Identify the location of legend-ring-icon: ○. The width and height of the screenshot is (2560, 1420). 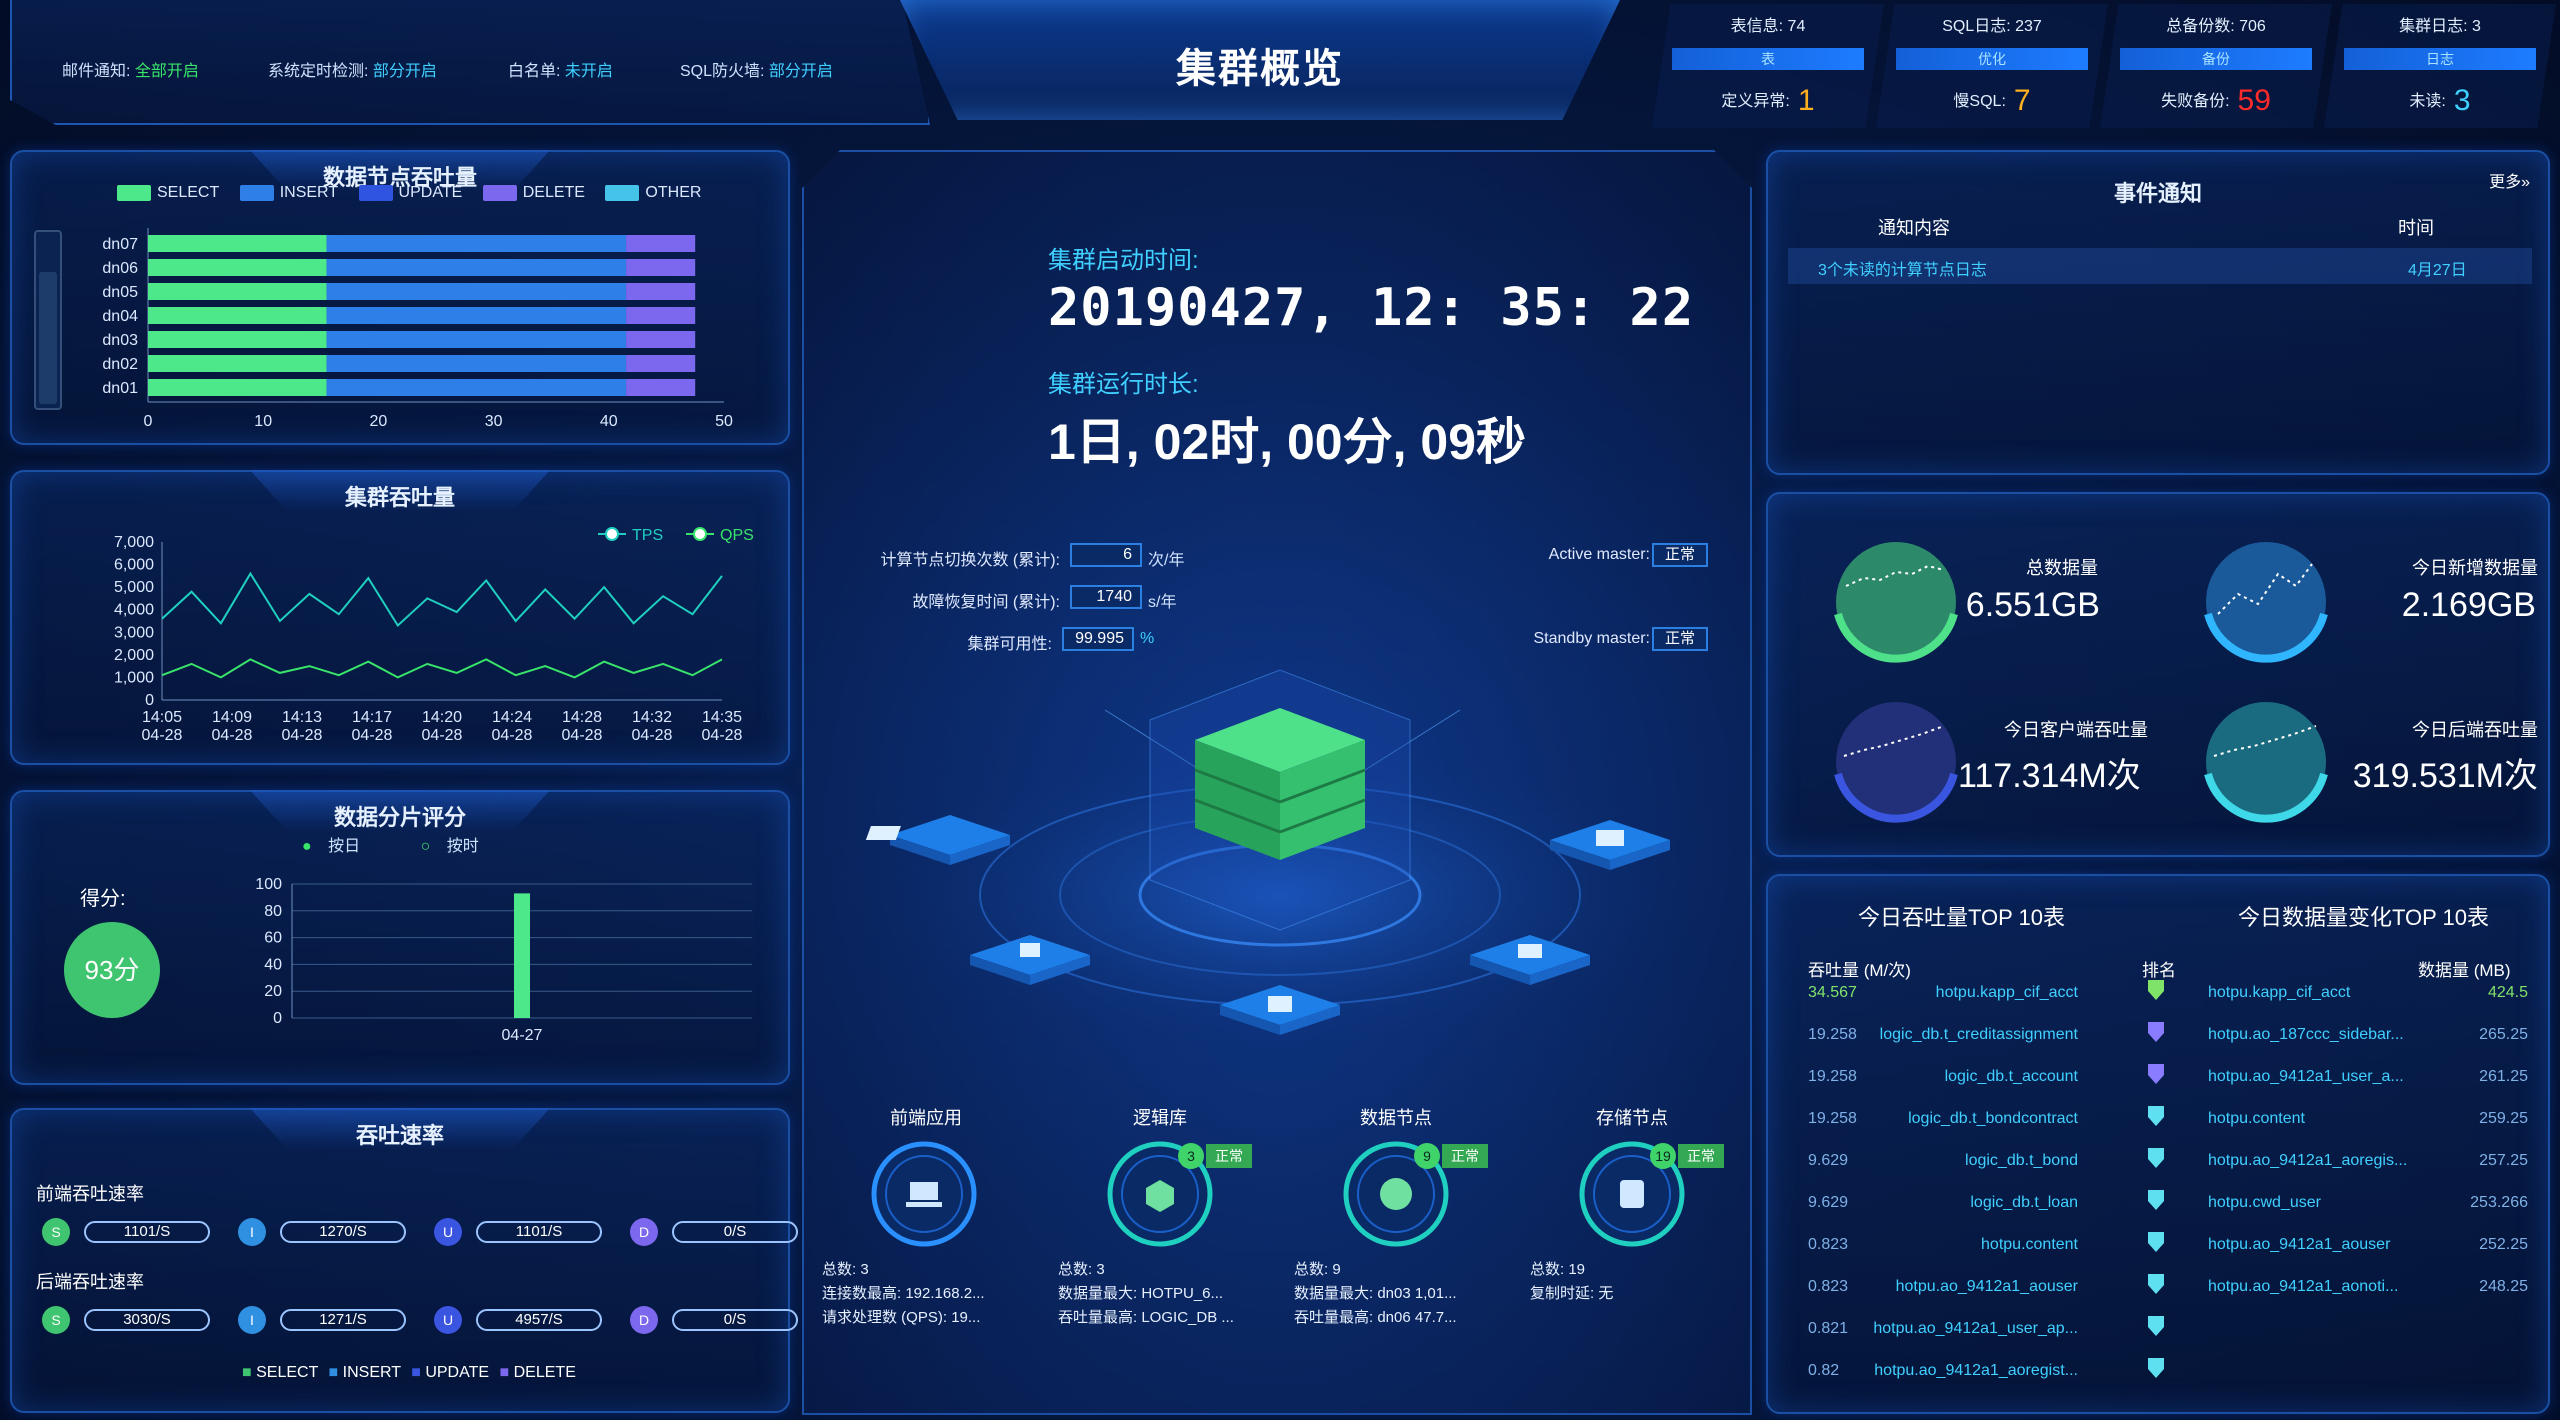
(425, 846).